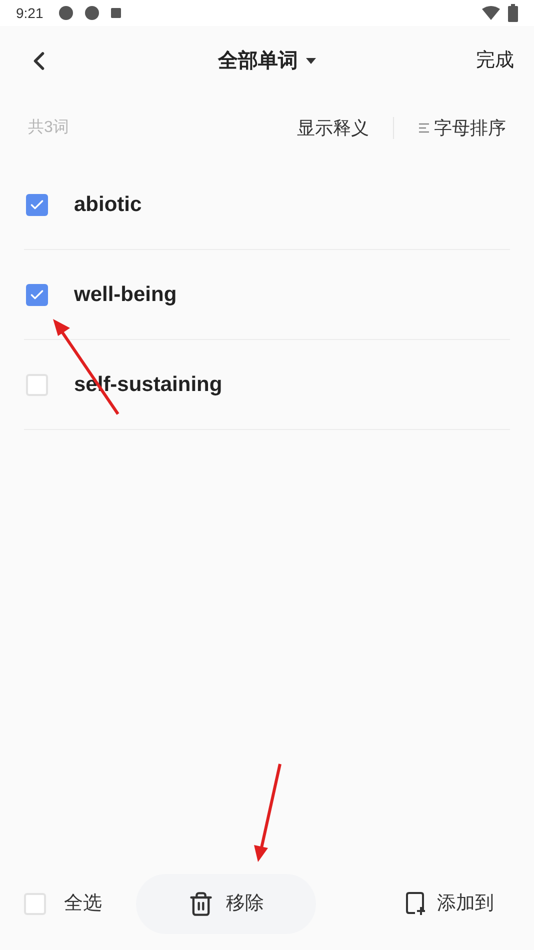 This screenshot has width=534, height=950. What do you see at coordinates (48, 128) in the screenshot?
I see `word-count: 共3词` at bounding box center [48, 128].